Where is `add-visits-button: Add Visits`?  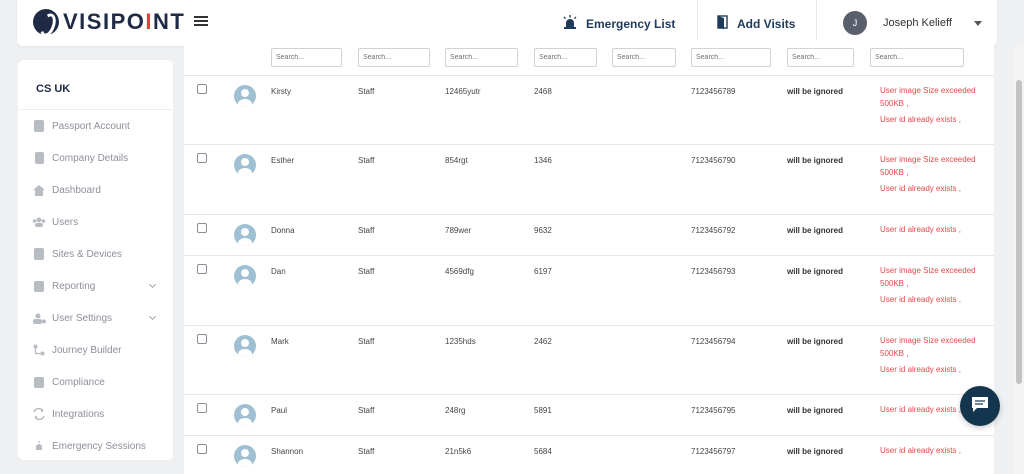
add-visits-button: Add Visits is located at coordinates (756, 23).